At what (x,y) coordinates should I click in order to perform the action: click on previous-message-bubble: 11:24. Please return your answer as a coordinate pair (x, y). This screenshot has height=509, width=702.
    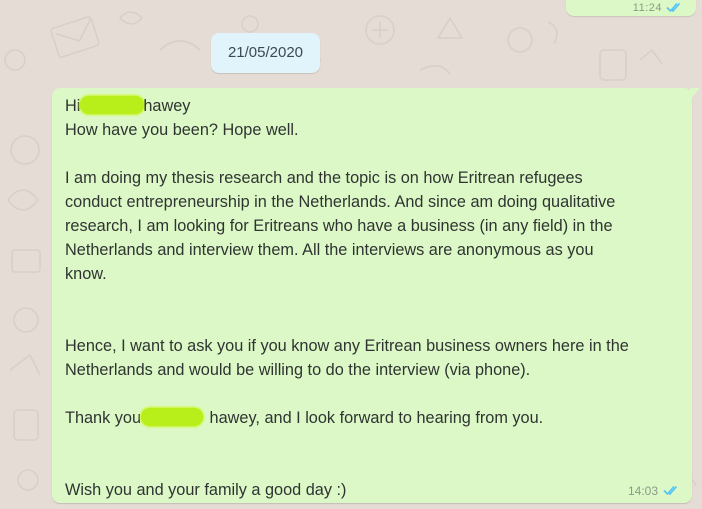
    Looking at the image, I should click on (631, 8).